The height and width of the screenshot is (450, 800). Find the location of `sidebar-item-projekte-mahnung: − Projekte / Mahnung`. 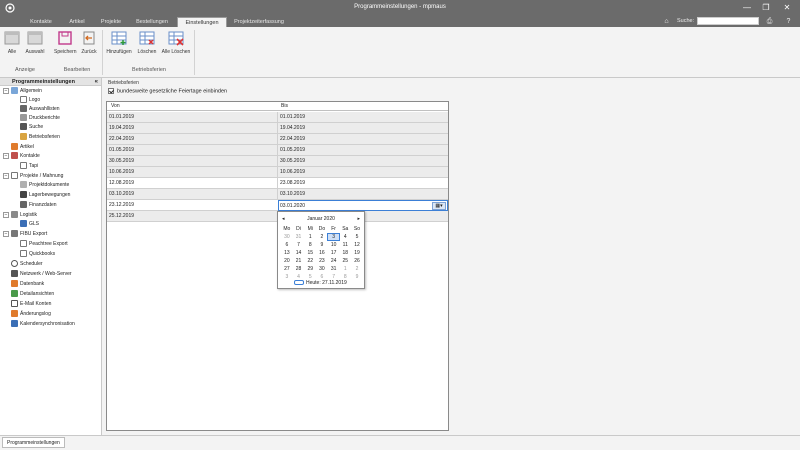

sidebar-item-projekte-mahnung: − Projekte / Mahnung is located at coordinates (33, 176).